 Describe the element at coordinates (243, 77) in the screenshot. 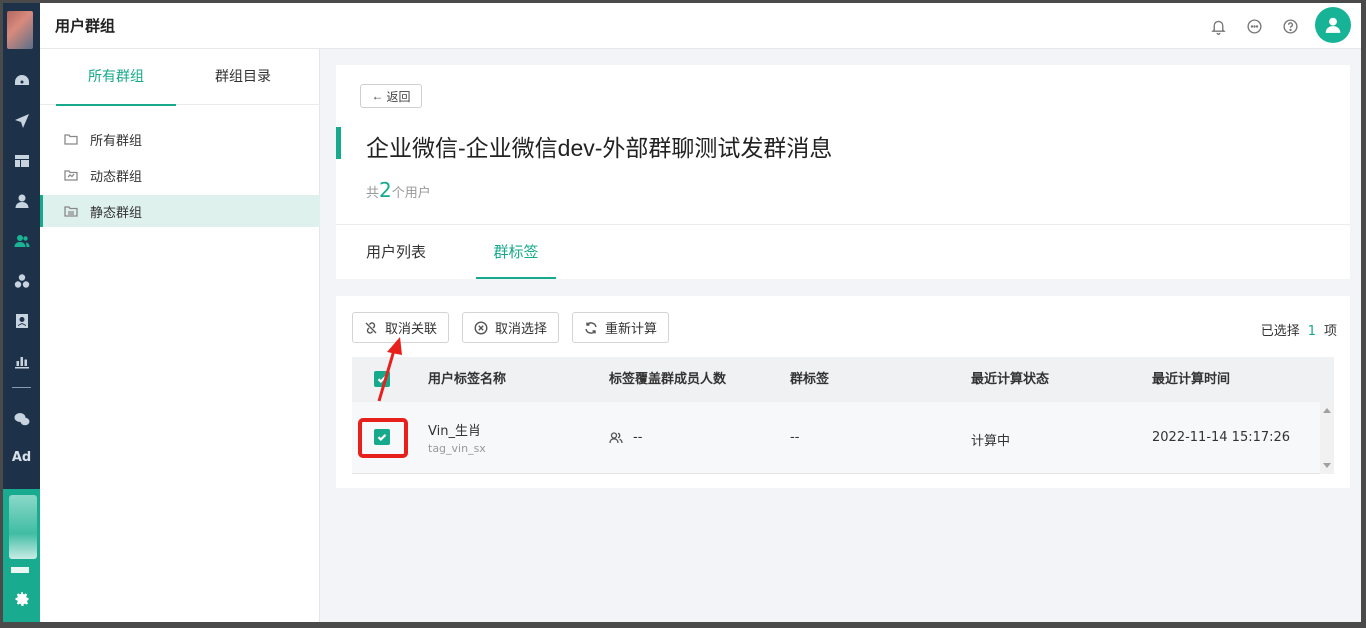

I see `tab-group-directory: 群组目录` at that location.